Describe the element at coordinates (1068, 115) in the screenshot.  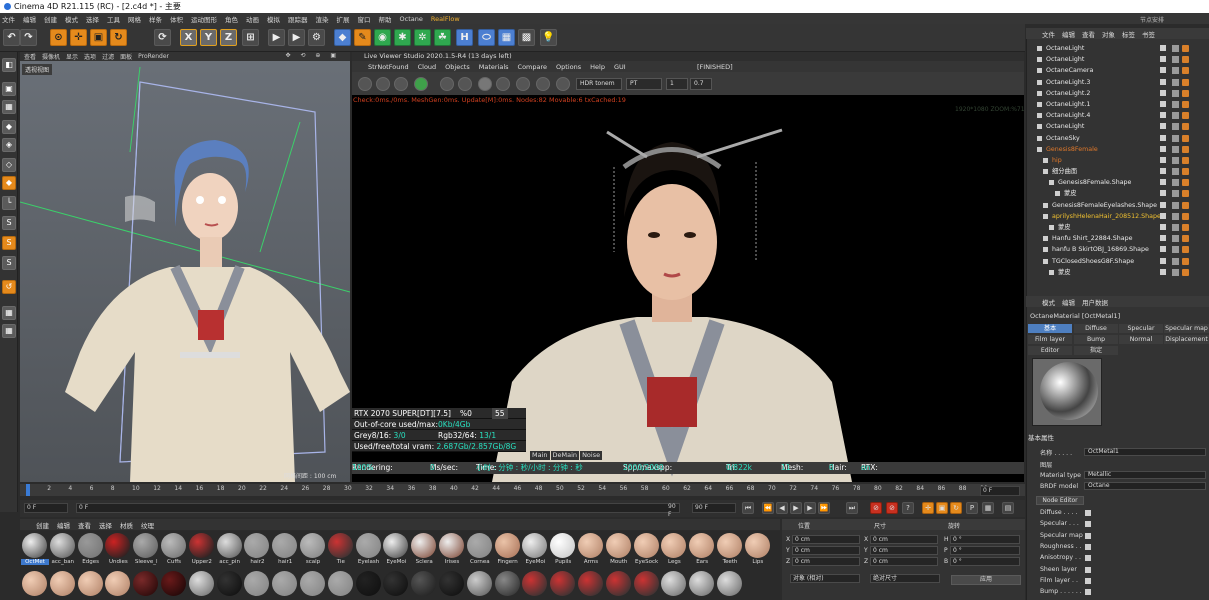
I see `object-name: OctaneLight.4` at that location.